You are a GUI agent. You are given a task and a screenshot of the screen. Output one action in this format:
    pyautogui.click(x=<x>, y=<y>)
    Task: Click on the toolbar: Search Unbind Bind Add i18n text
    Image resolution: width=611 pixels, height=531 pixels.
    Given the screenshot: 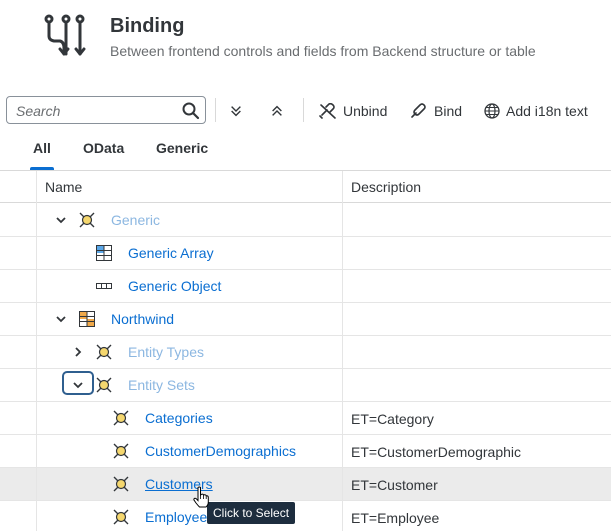 What is the action you would take?
    pyautogui.click(x=305, y=111)
    